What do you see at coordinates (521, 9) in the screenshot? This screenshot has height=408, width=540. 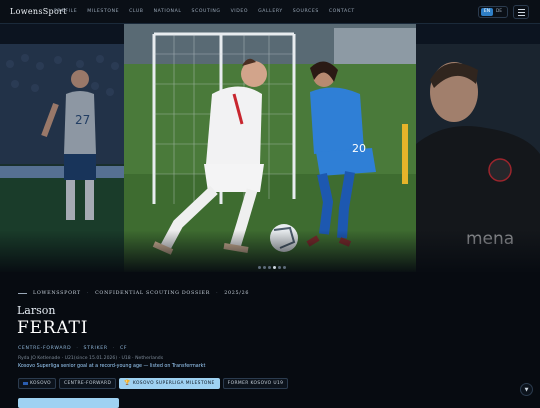 I see `hamburger-icon` at bounding box center [521, 9].